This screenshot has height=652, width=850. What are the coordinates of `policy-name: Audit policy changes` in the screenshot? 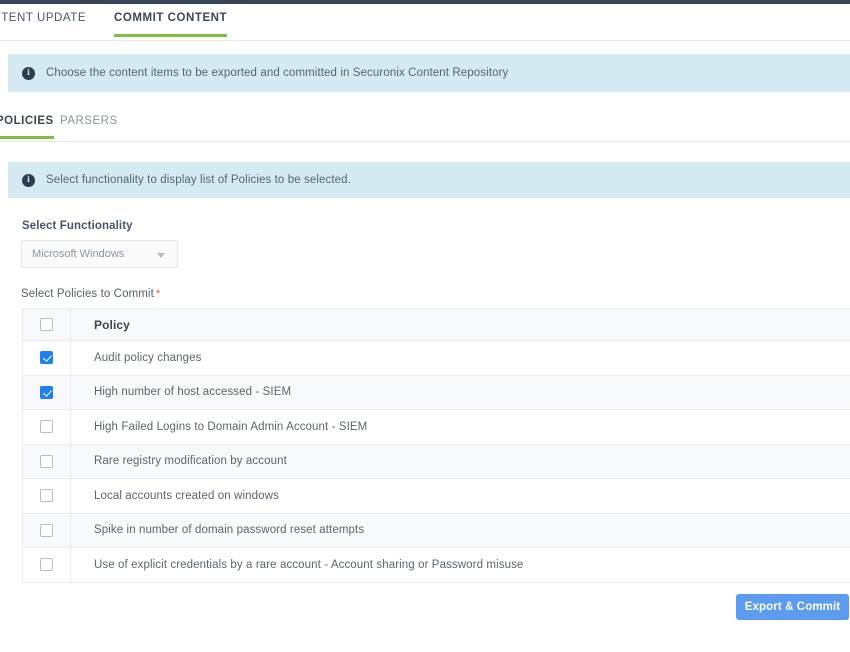 It's located at (148, 357).